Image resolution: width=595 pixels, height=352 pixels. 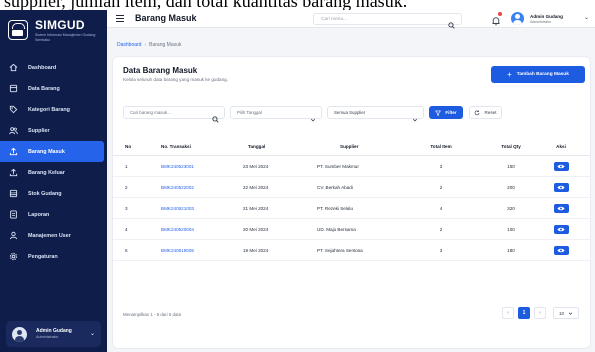 What do you see at coordinates (438, 113) in the screenshot?
I see `filter-icon` at bounding box center [438, 113].